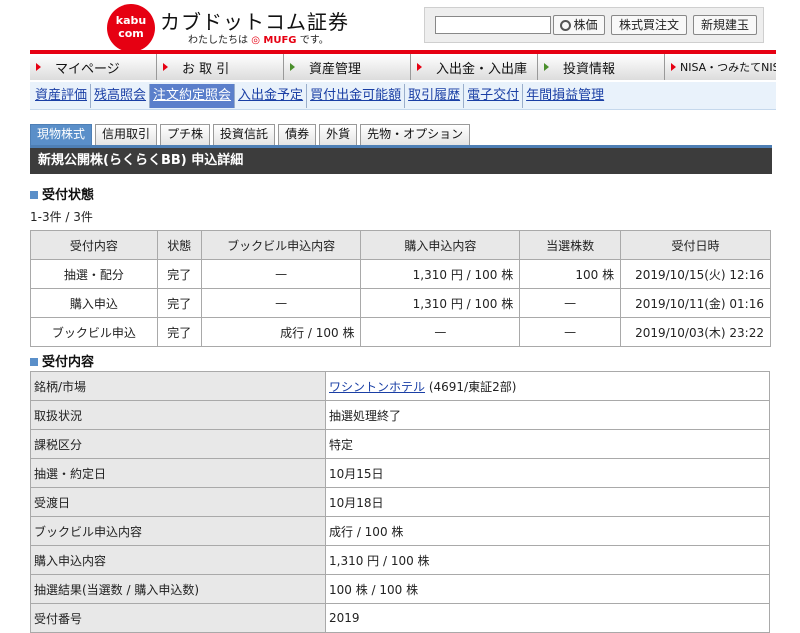 The image size is (800, 633). What do you see at coordinates (471, 386) in the screenshot?
I see `issue-market: (4691/東証2部)` at bounding box center [471, 386].